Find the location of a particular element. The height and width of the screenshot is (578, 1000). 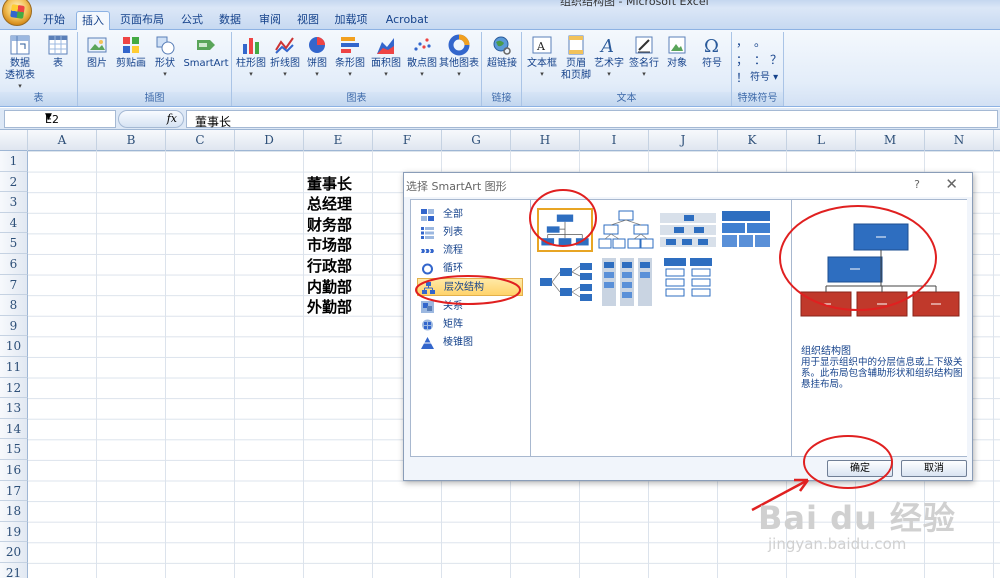

row-header-7: 7 is located at coordinates (14, 285).